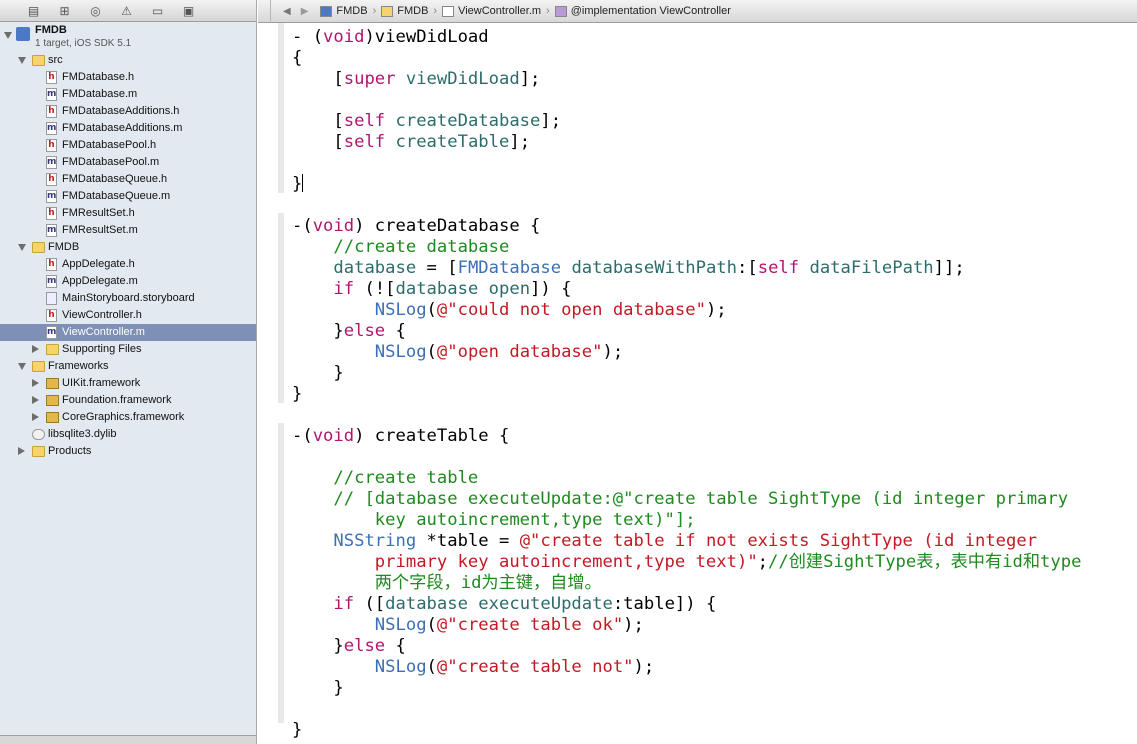  Describe the element at coordinates (70, 451) in the screenshot. I see `file-tree-item-label: Products` at that location.